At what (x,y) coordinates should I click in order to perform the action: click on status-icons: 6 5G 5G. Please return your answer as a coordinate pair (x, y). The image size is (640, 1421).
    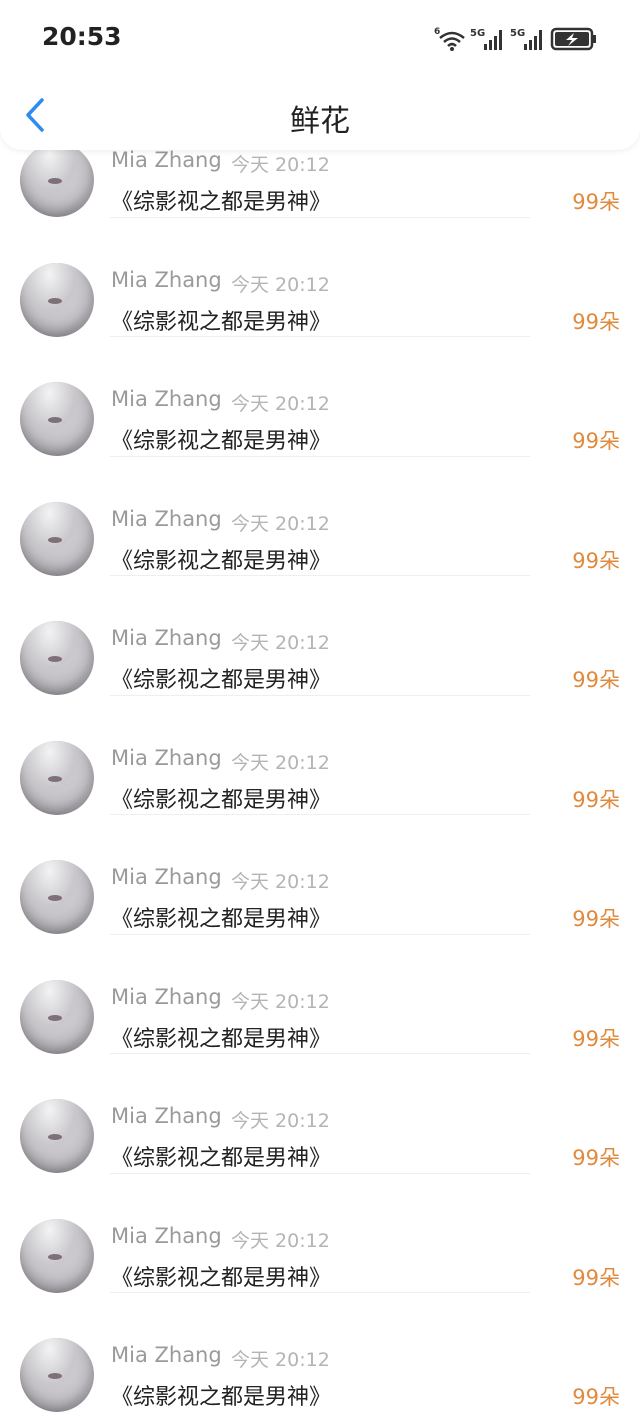
    Looking at the image, I should click on (517, 39).